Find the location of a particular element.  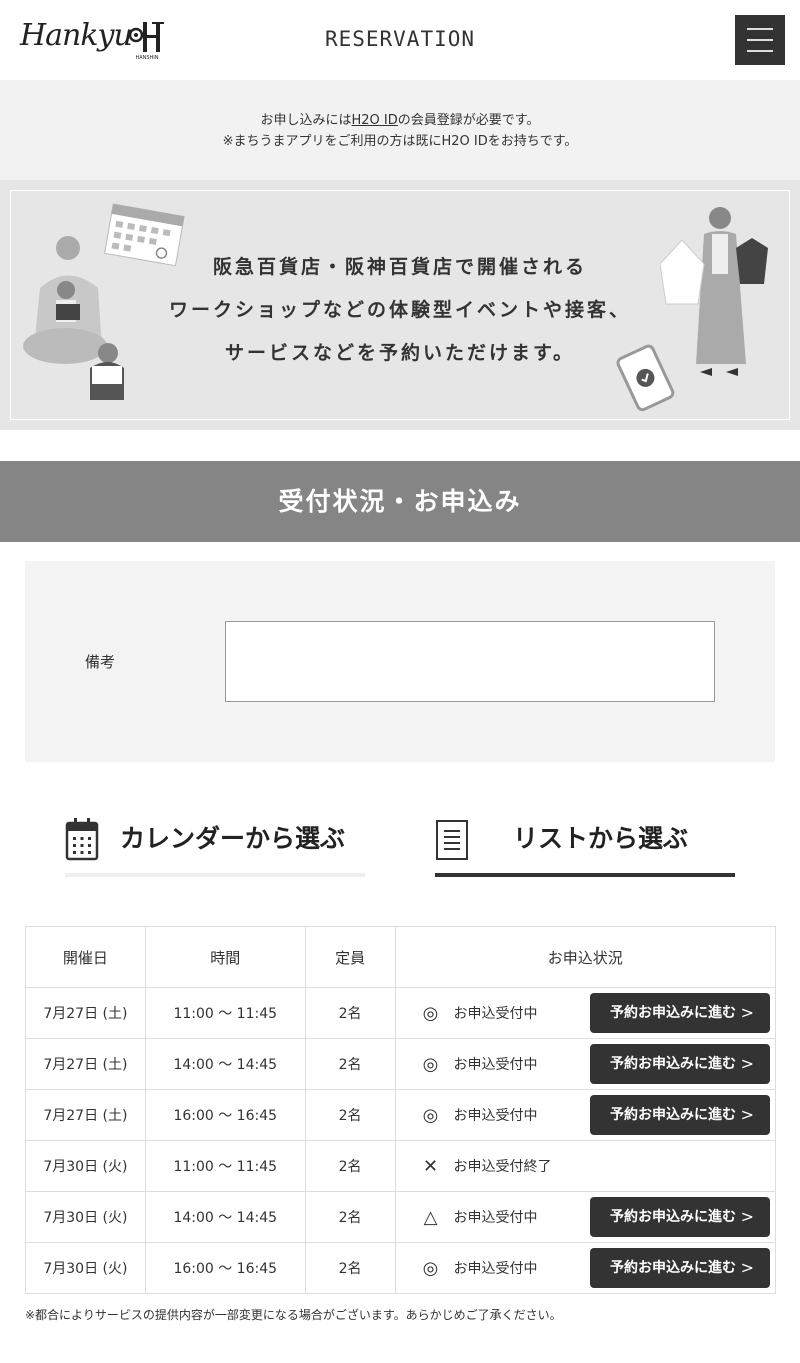

hamburger-menu-button is located at coordinates (760, 40).